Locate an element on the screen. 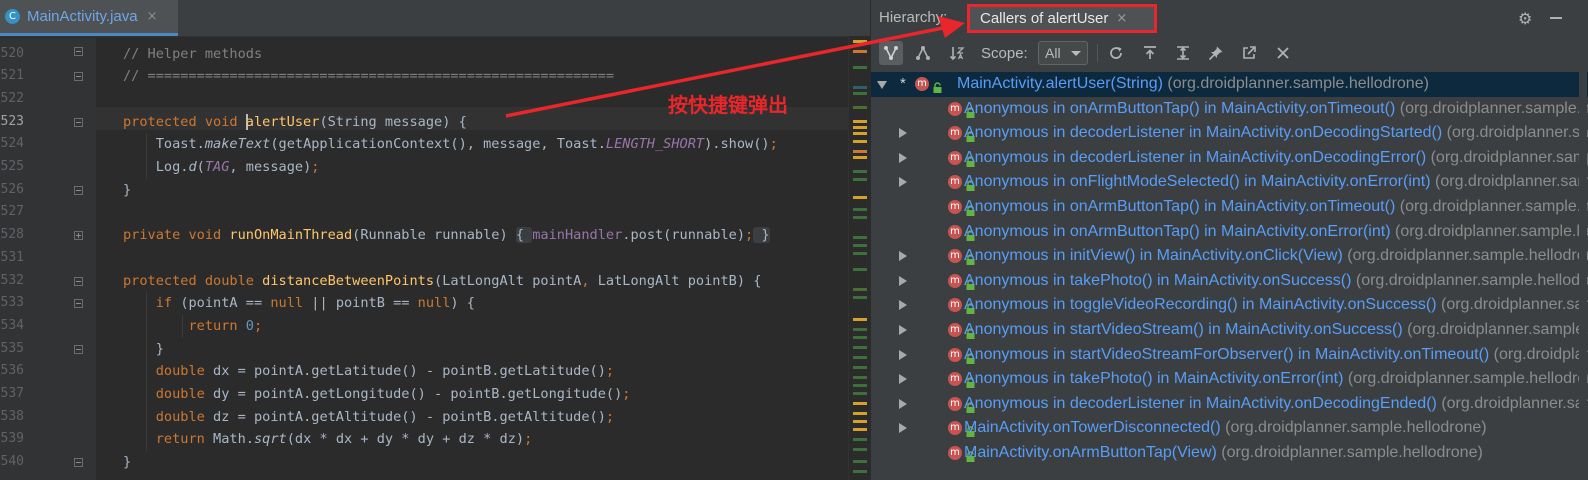 This screenshot has width=1588, height=480. code-line: Log.d(TAG, message); is located at coordinates (221, 167).